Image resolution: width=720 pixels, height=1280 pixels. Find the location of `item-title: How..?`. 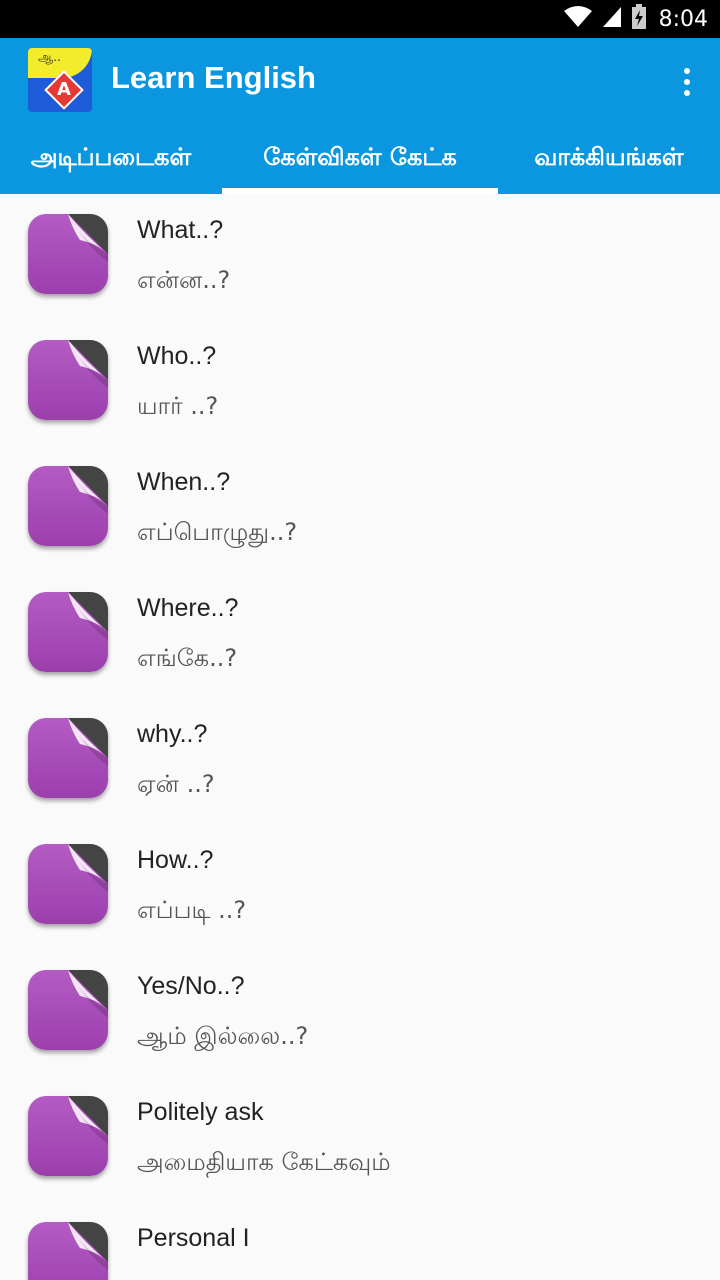

item-title: How..? is located at coordinates (175, 860).